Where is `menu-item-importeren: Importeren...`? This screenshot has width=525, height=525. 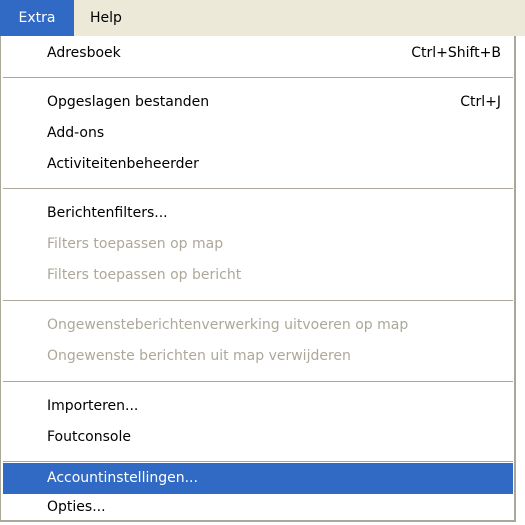 menu-item-importeren: Importeren... is located at coordinates (258, 406).